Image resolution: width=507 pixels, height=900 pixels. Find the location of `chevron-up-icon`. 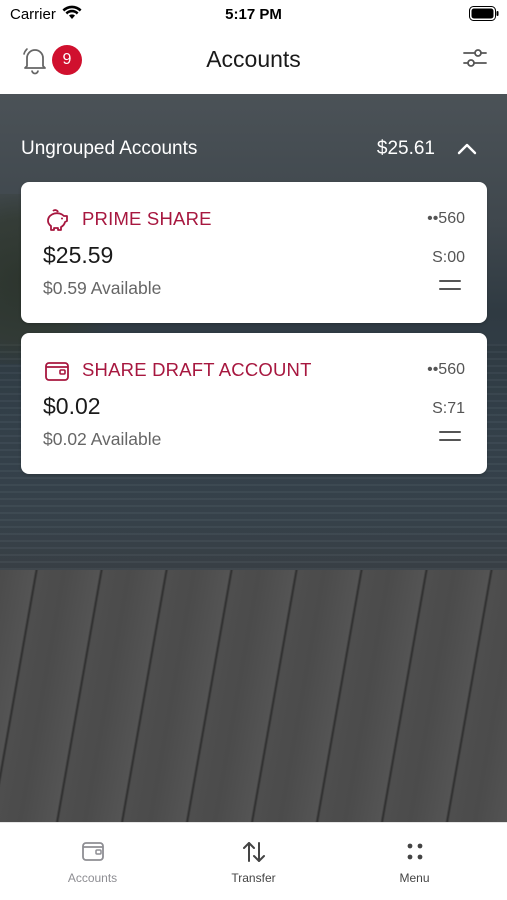

chevron-up-icon is located at coordinates (467, 149).